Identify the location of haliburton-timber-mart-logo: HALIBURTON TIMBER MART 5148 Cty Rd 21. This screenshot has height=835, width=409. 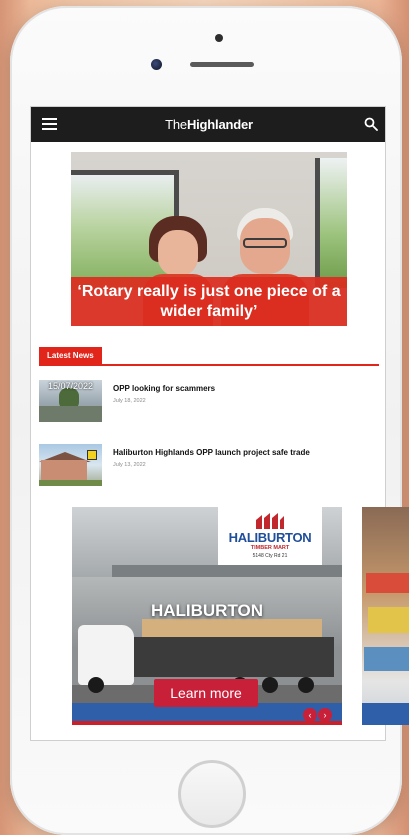
(270, 536).